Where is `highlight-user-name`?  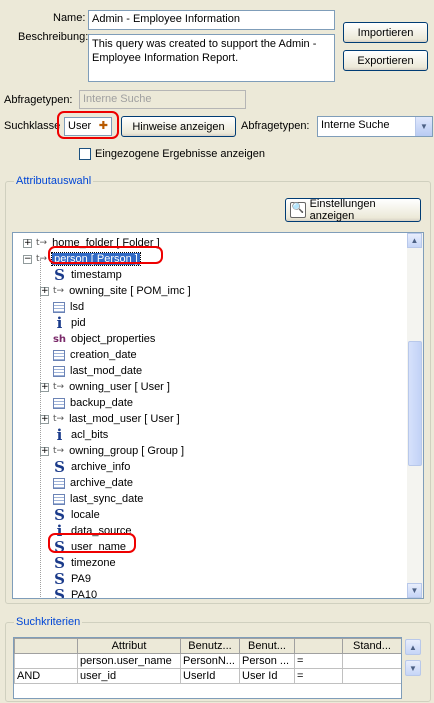 highlight-user-name is located at coordinates (92, 543).